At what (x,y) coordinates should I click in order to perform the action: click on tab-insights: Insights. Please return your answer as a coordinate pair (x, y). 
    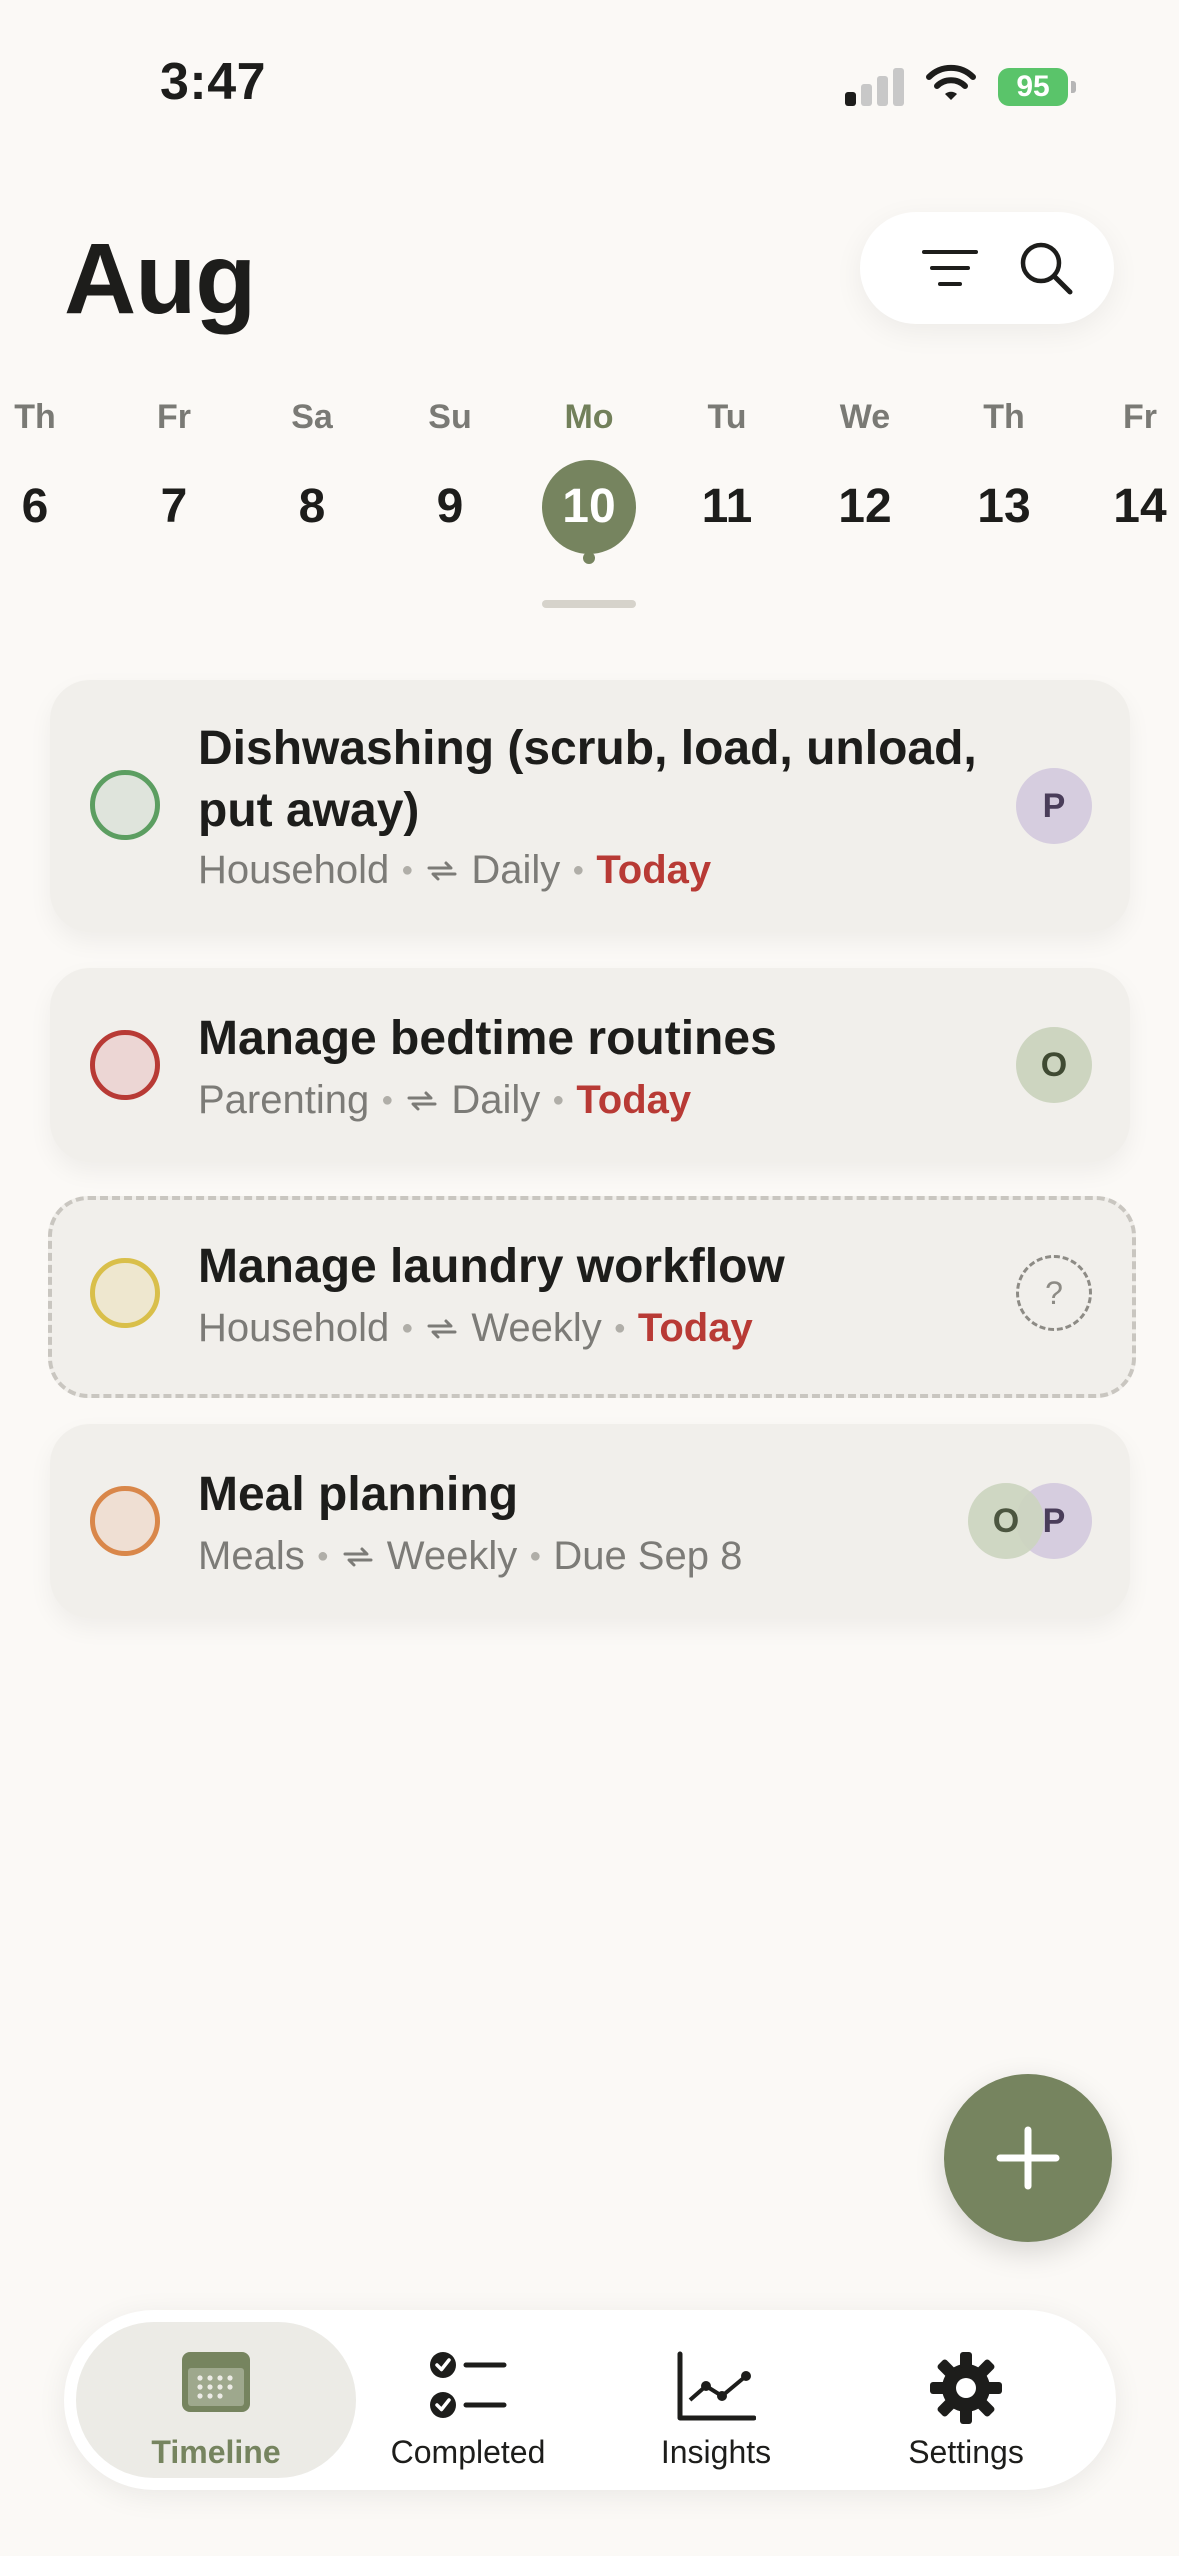
    Looking at the image, I should click on (716, 2400).